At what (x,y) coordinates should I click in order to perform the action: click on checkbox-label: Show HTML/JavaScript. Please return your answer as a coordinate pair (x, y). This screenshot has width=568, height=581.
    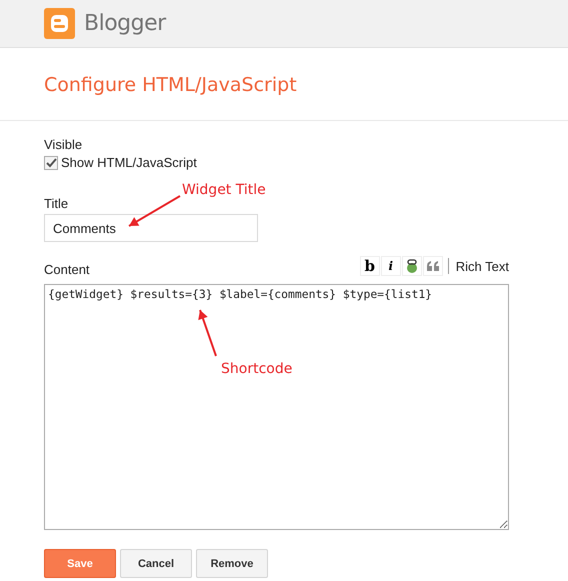
    Looking at the image, I should click on (129, 162).